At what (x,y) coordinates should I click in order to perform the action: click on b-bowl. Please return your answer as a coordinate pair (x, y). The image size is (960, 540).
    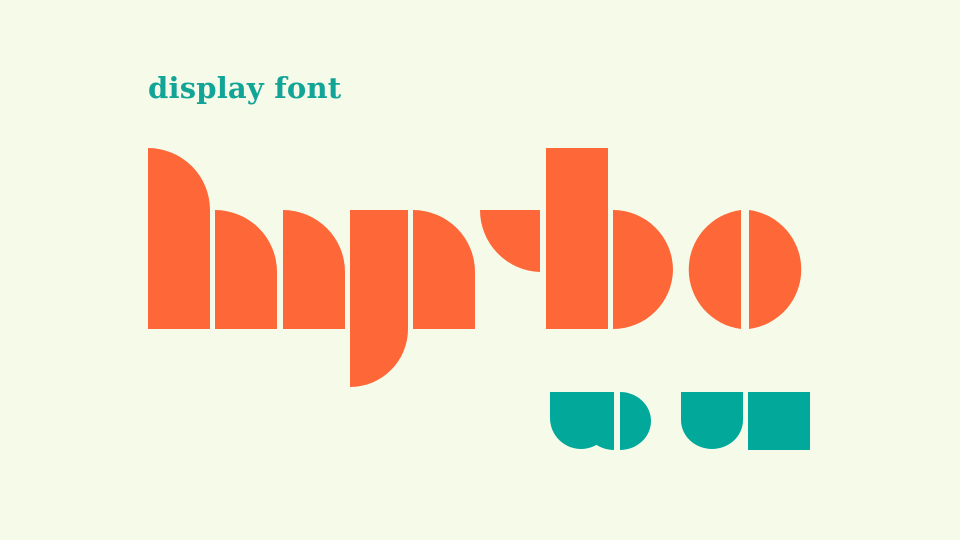
    Looking at the image, I should click on (643, 269).